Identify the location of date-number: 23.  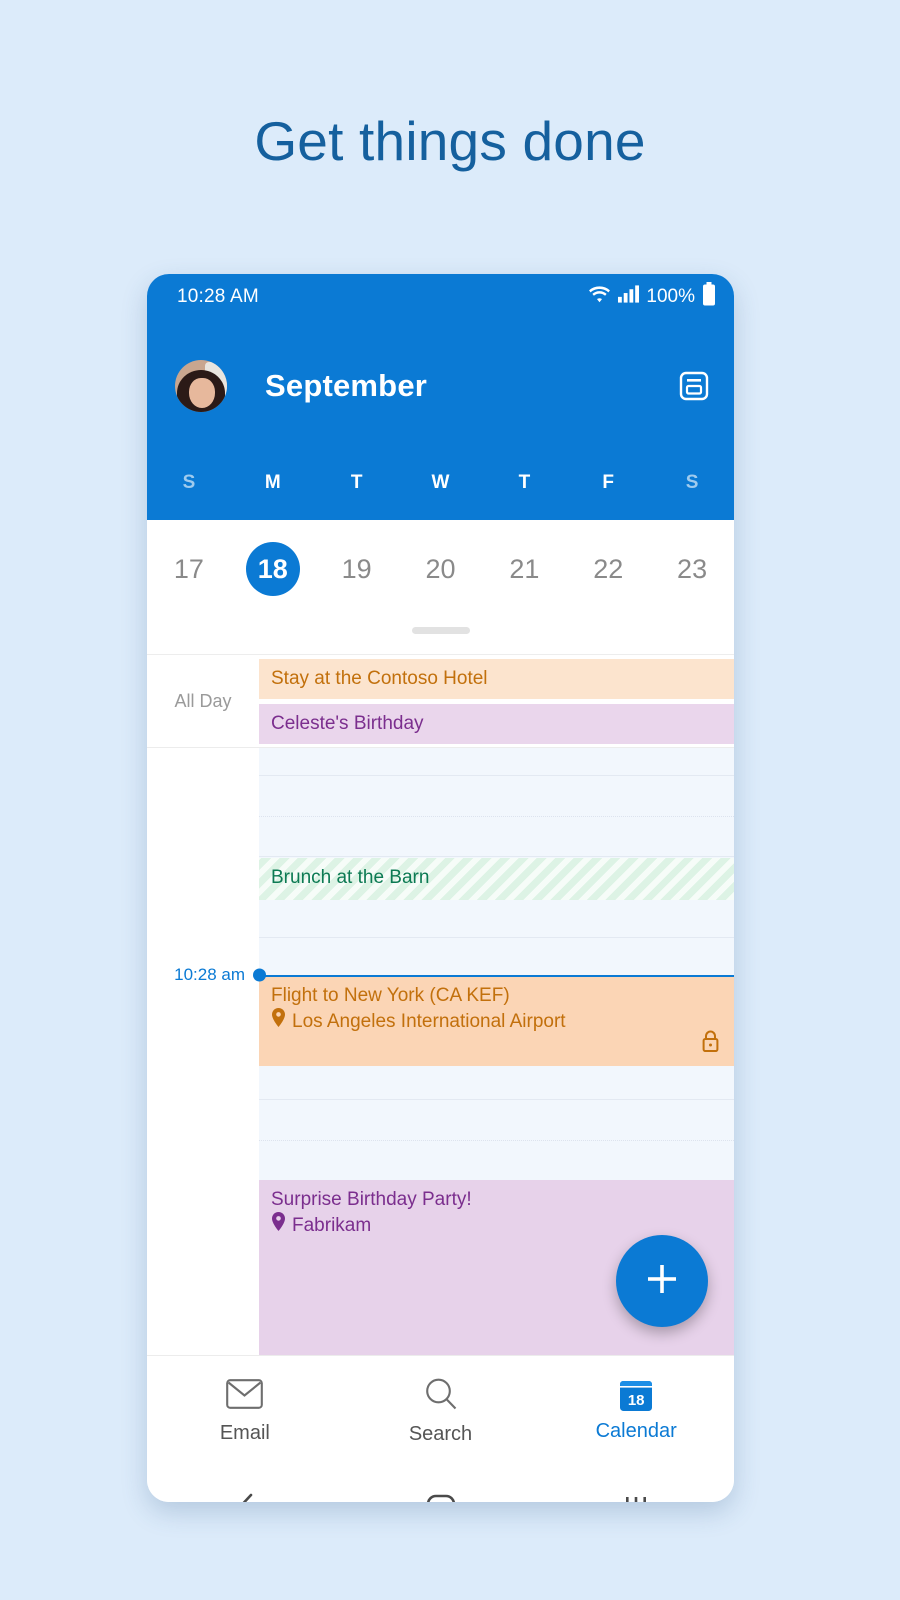
(692, 568).